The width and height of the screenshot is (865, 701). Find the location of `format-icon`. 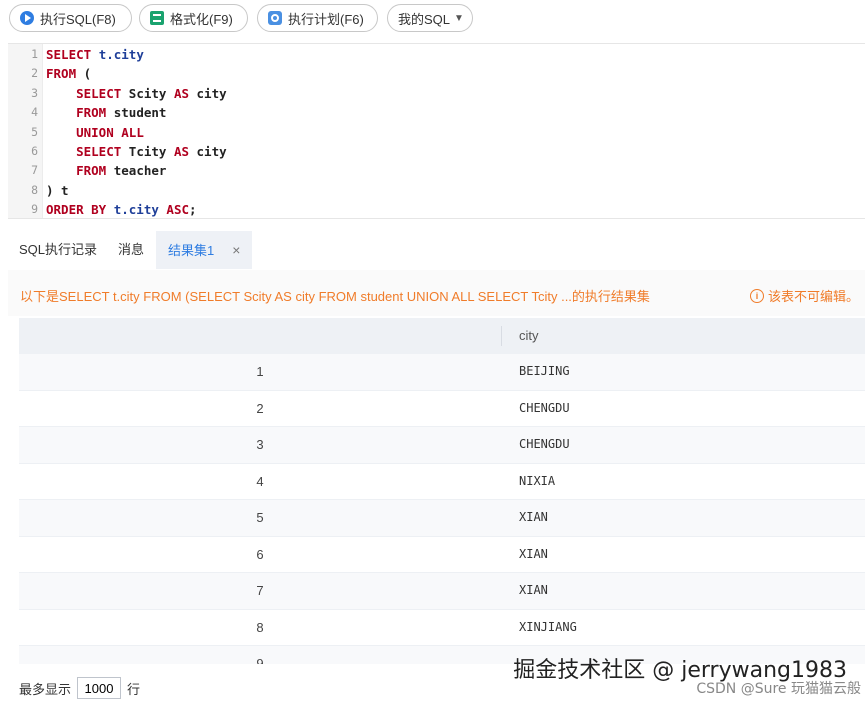

format-icon is located at coordinates (157, 18).